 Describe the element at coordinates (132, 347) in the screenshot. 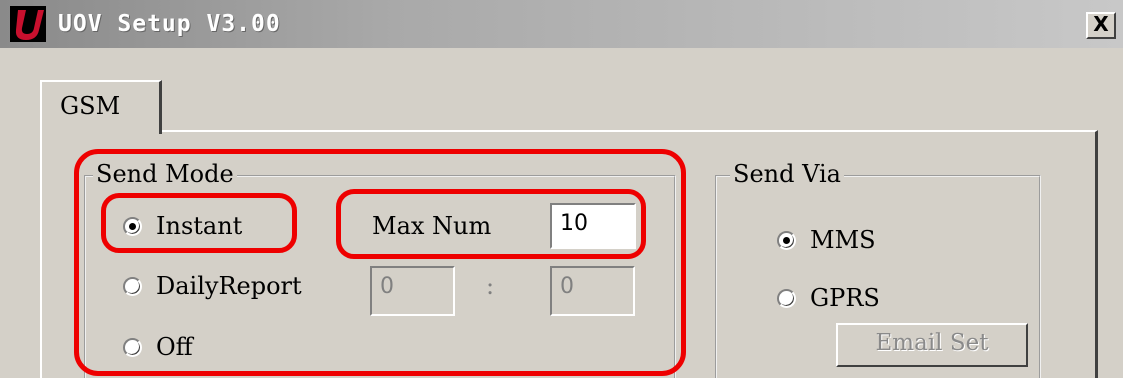

I see `radio-off-button` at that location.